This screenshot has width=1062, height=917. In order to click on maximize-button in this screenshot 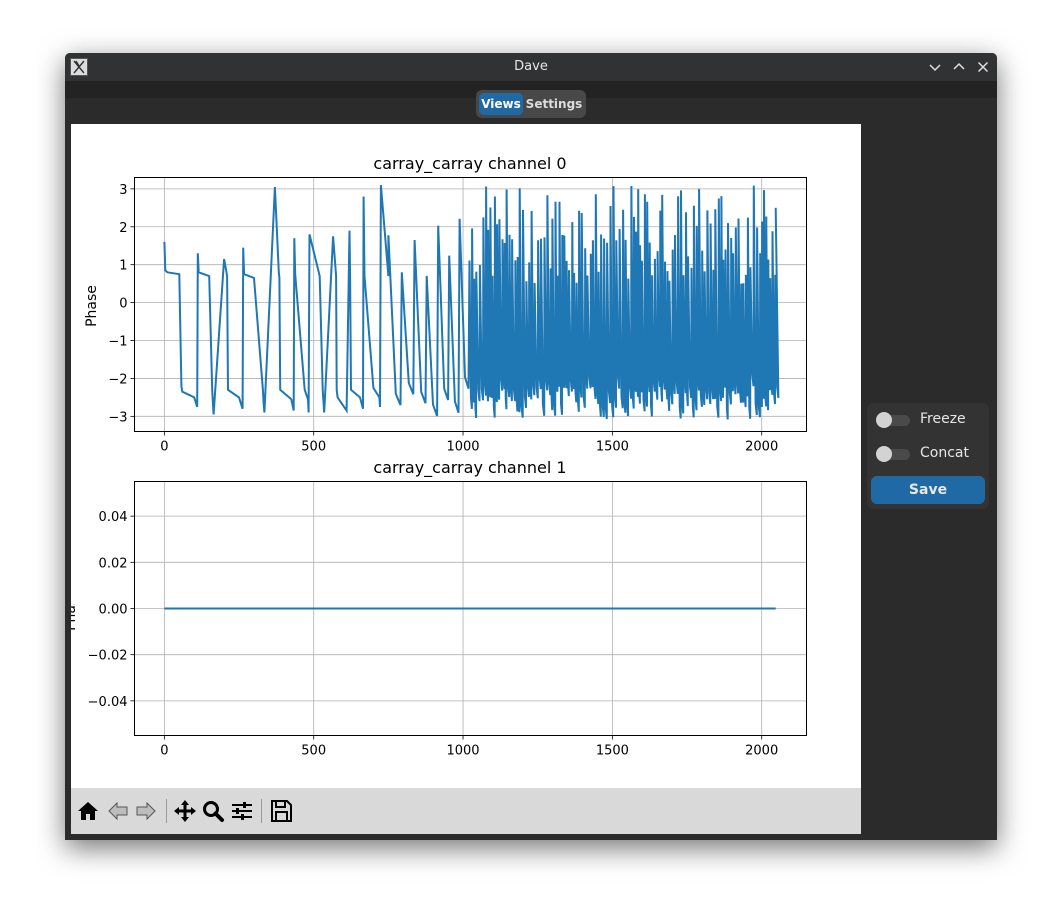, I will do `click(959, 67)`.